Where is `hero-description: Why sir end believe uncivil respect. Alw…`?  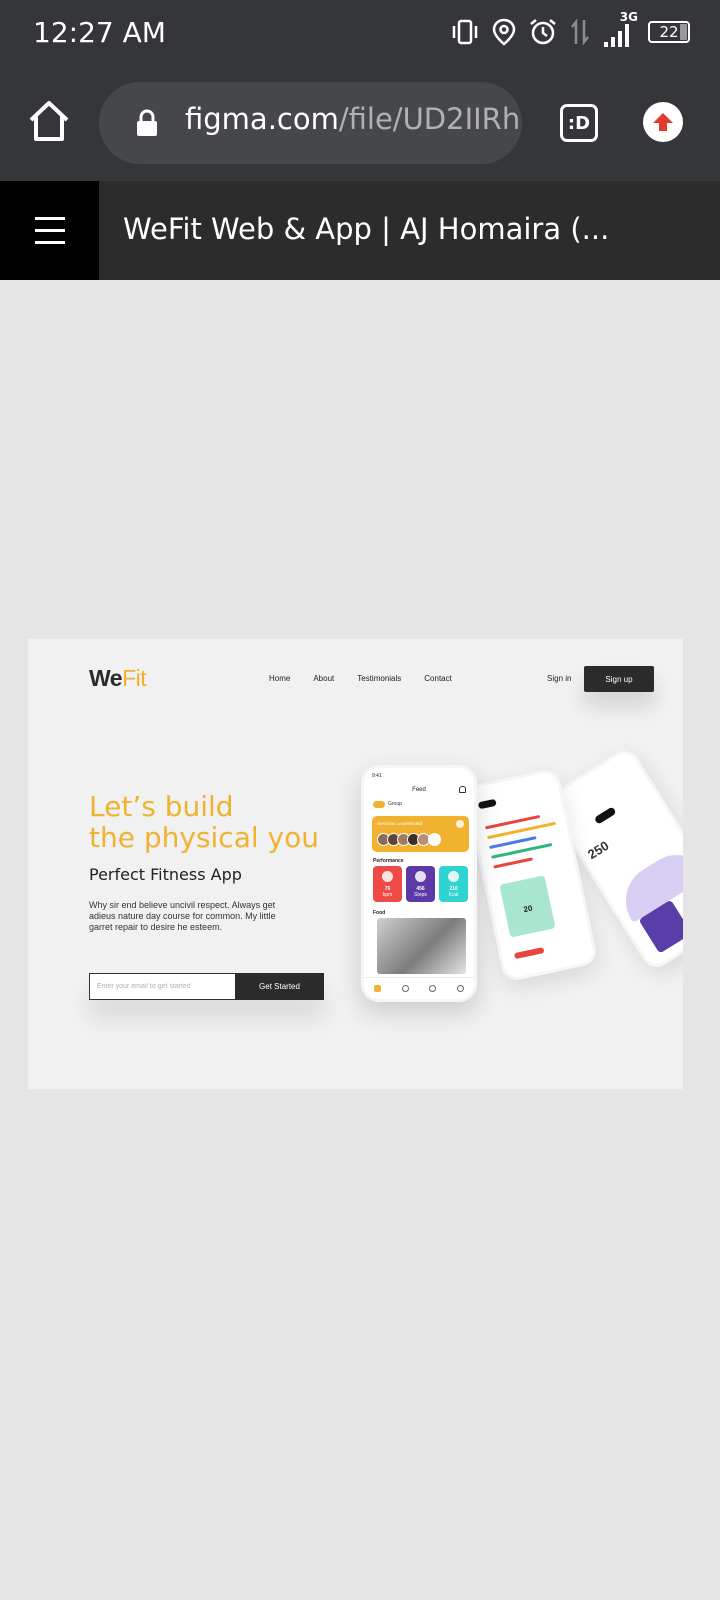 hero-description: Why sir end believe uncivil respect. Alw… is located at coordinates (182, 916).